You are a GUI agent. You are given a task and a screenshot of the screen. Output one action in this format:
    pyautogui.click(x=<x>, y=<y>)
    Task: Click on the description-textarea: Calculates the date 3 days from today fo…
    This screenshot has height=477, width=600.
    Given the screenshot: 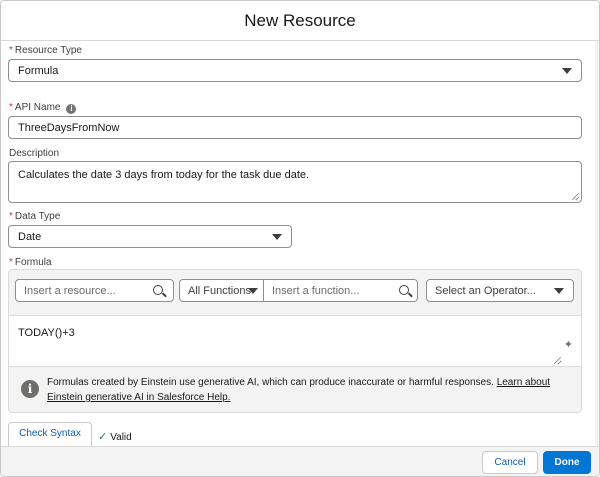 What is the action you would take?
    pyautogui.click(x=295, y=182)
    